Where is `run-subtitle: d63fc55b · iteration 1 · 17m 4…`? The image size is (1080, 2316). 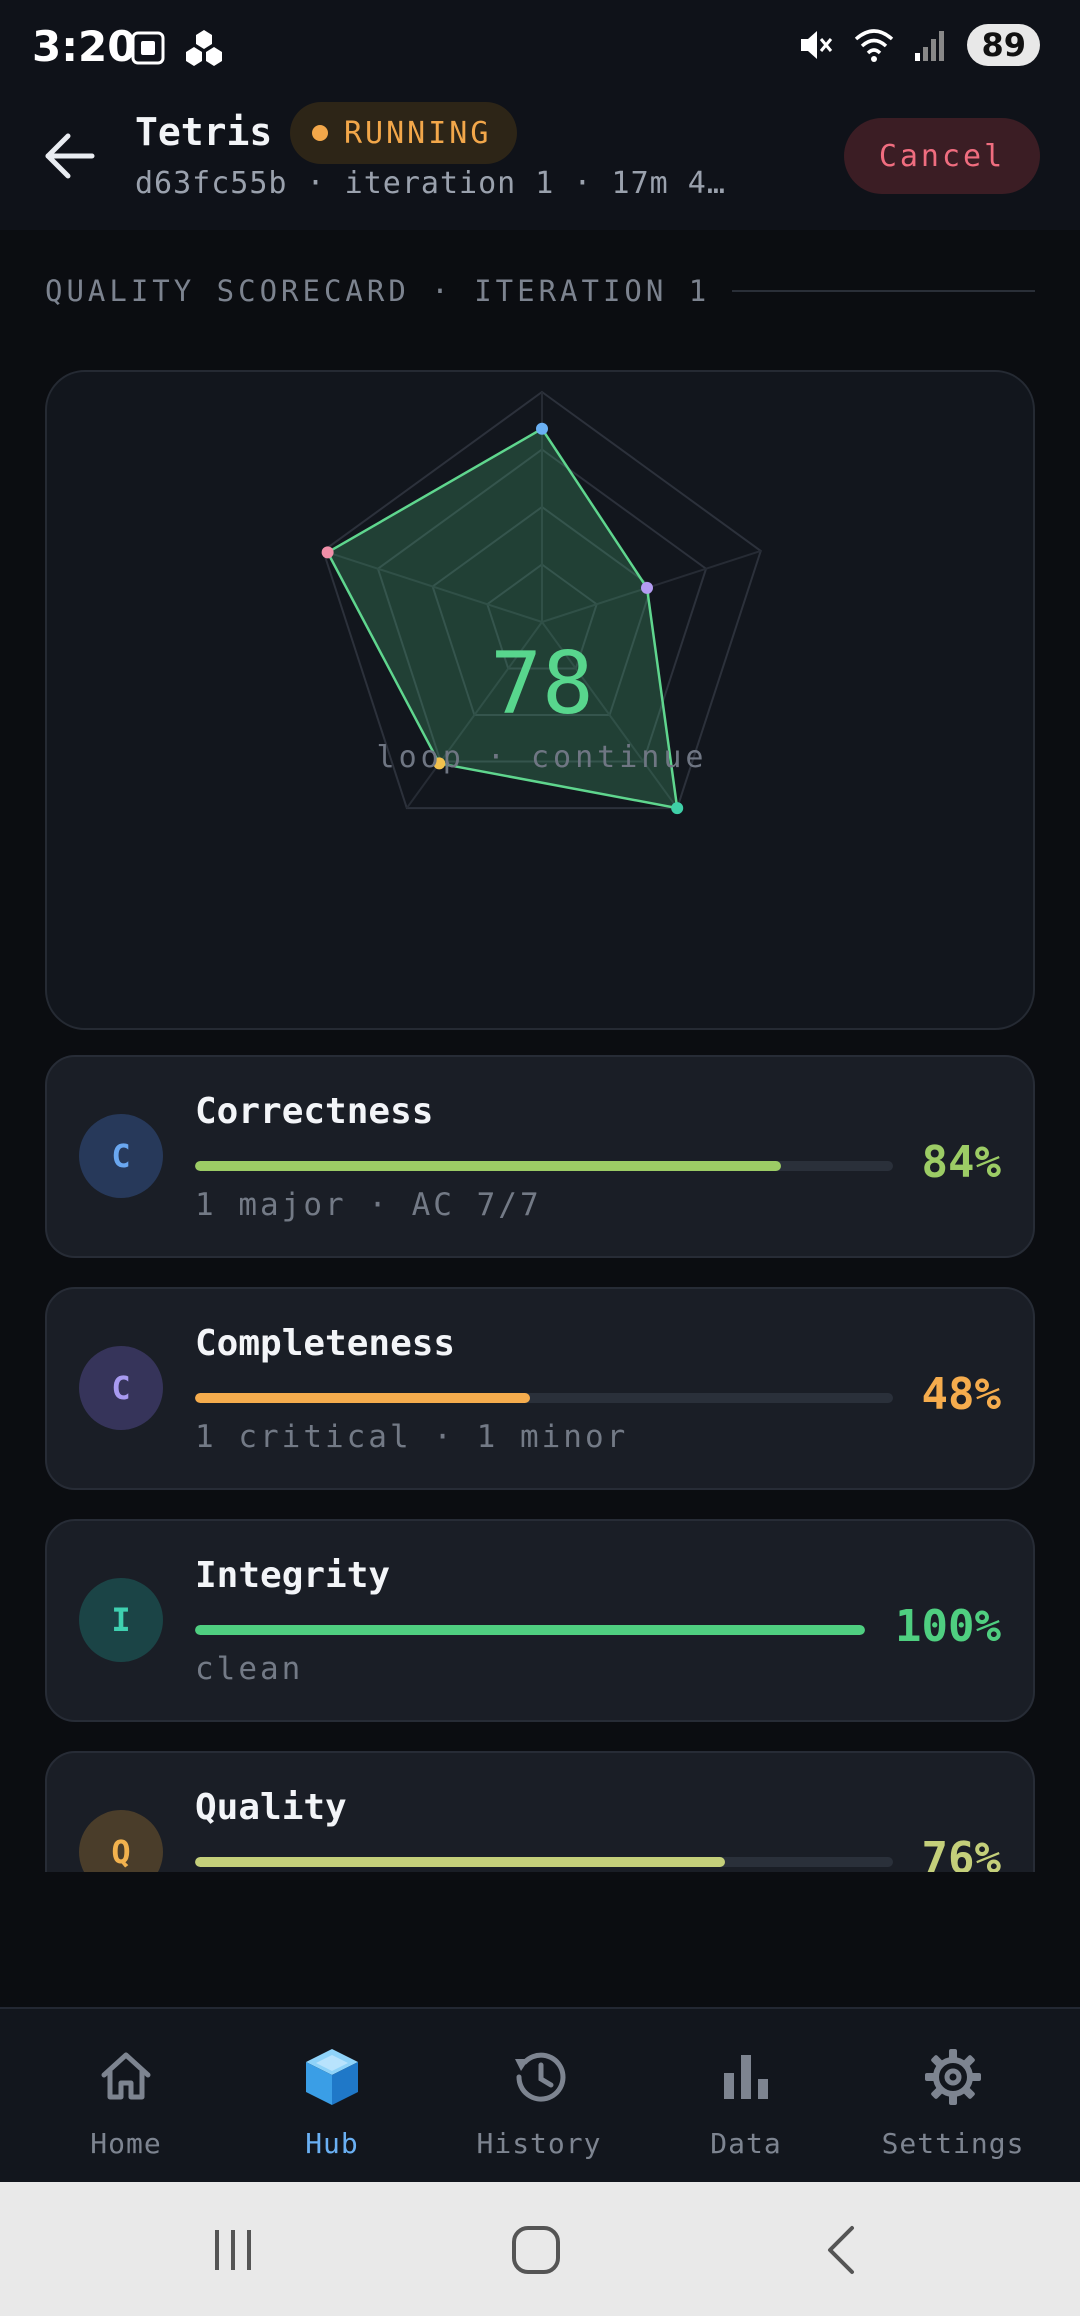
run-subtitle: d63fc55b · iteration 1 · 17m 4… is located at coordinates (430, 183).